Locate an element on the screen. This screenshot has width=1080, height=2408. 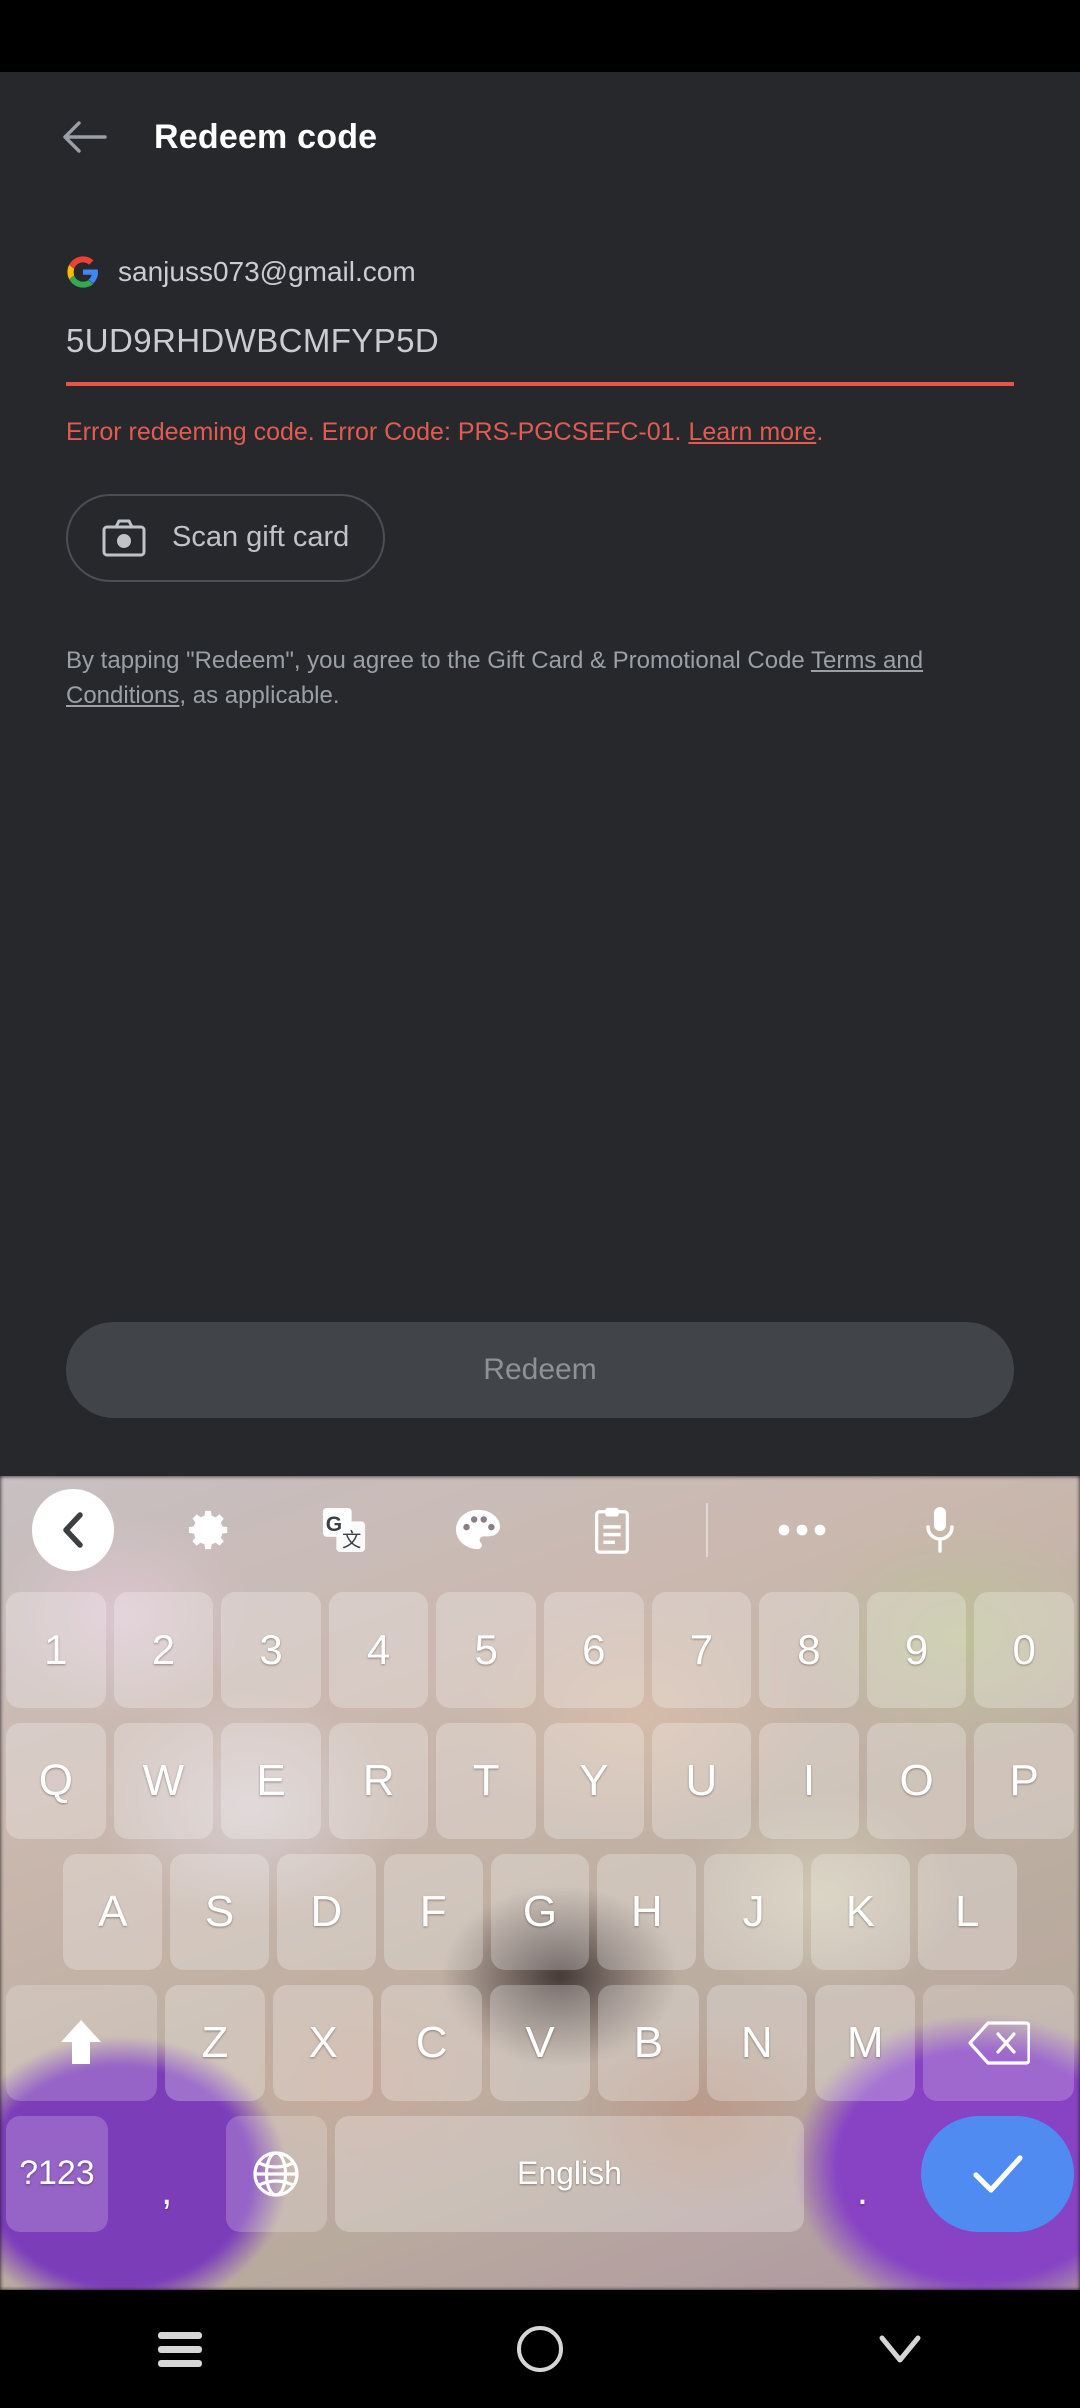
chevron-left-icon is located at coordinates (73, 1530).